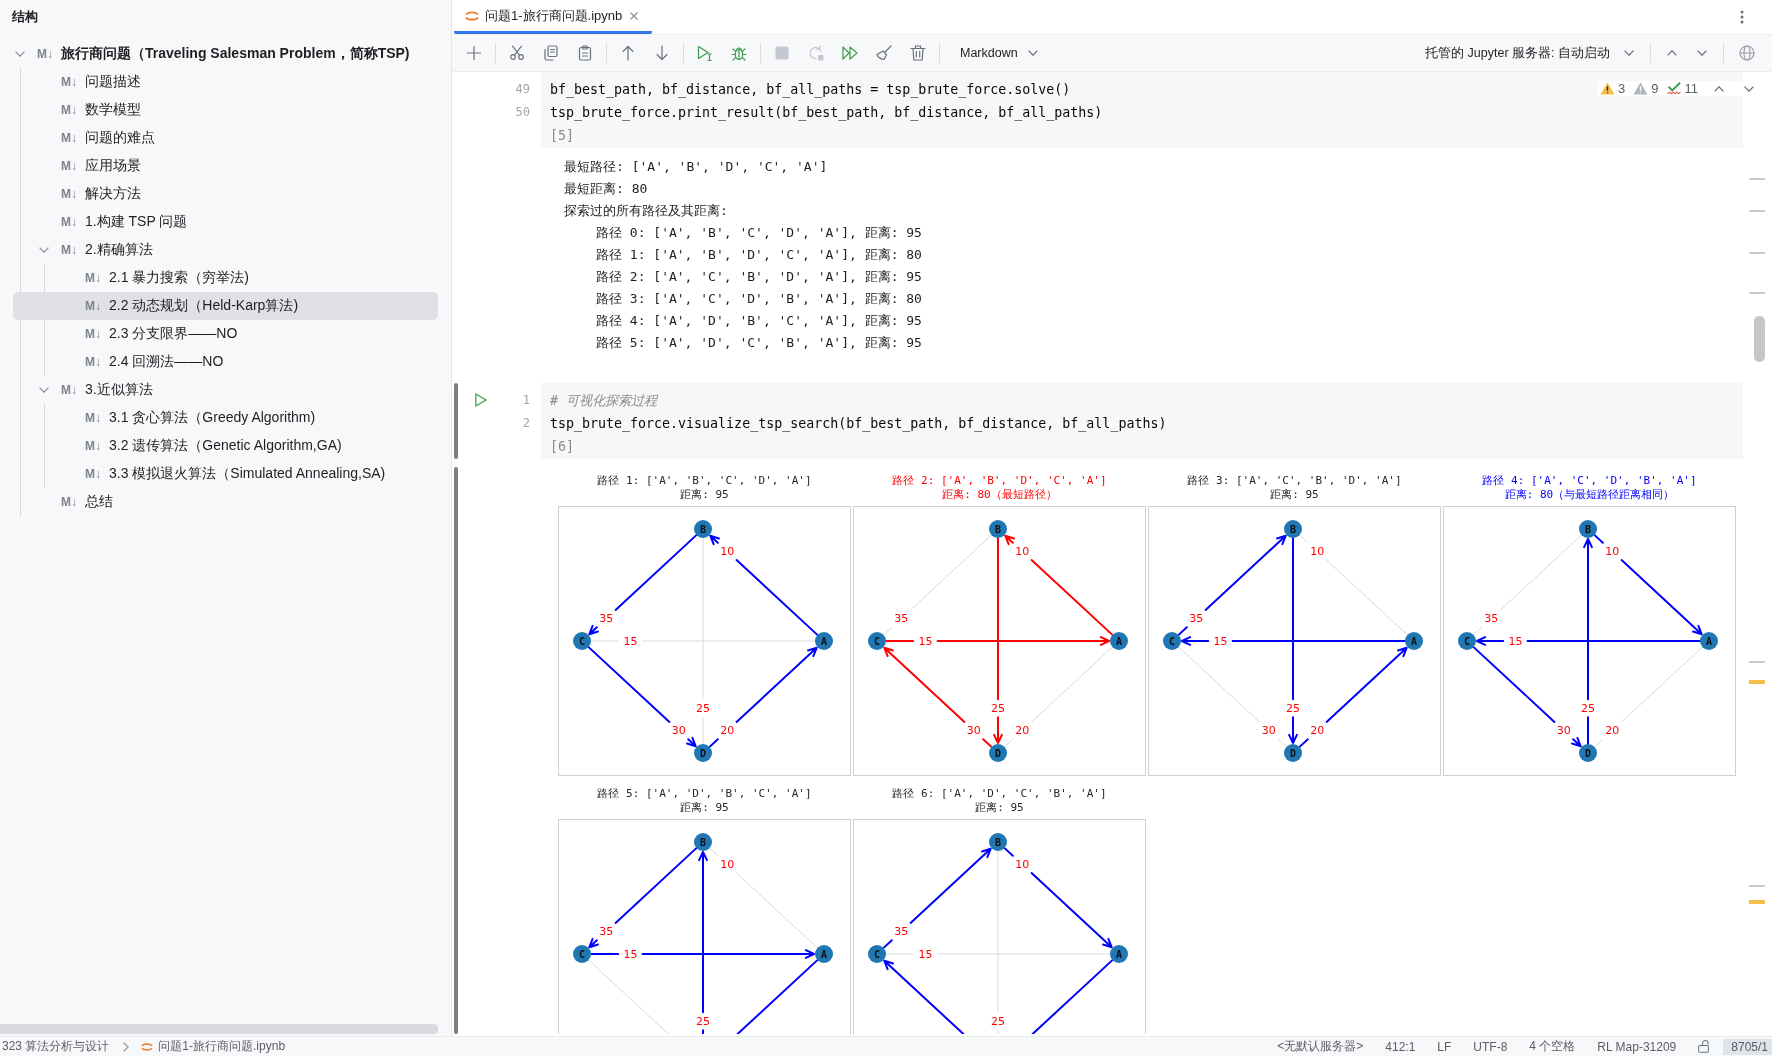 This screenshot has width=1772, height=1056. What do you see at coordinates (634, 15) in the screenshot?
I see `close-icon` at bounding box center [634, 15].